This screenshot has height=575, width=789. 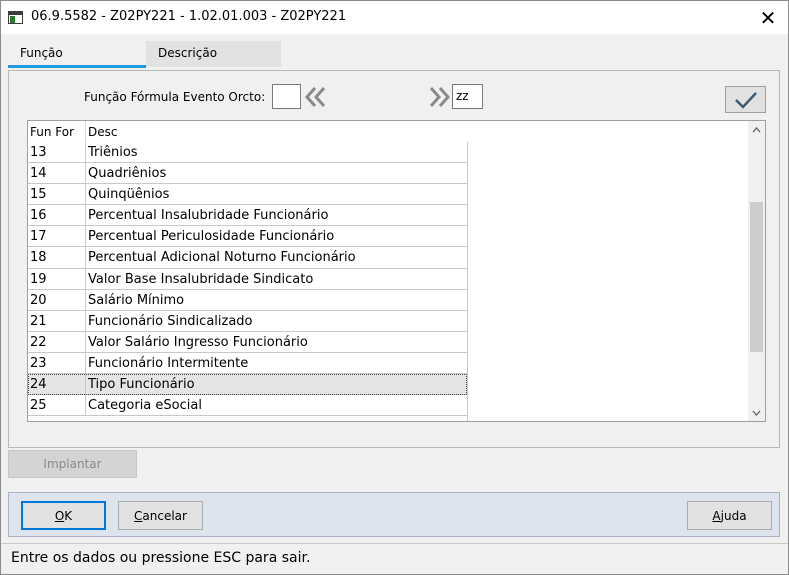 I want to click on cell-desc: Quadriênios, so click(x=127, y=174).